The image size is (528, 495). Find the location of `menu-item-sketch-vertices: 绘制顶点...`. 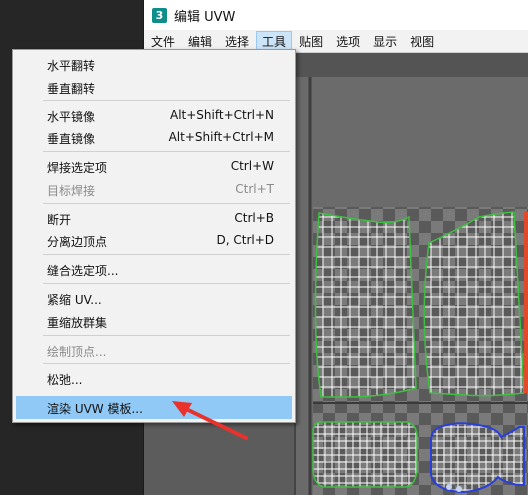

menu-item-sketch-vertices: 绘制顶点... is located at coordinates (154, 350).